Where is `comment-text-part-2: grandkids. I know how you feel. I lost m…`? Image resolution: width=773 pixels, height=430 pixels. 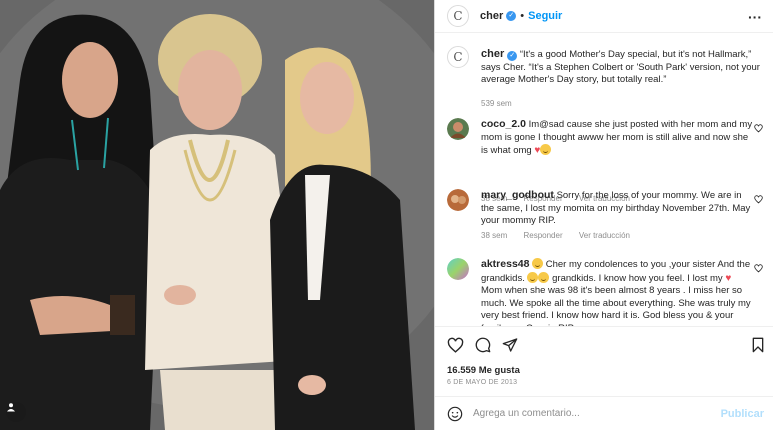
comment-text-part-2: grandkids. I know how you feel. I lost m… is located at coordinates (637, 278).